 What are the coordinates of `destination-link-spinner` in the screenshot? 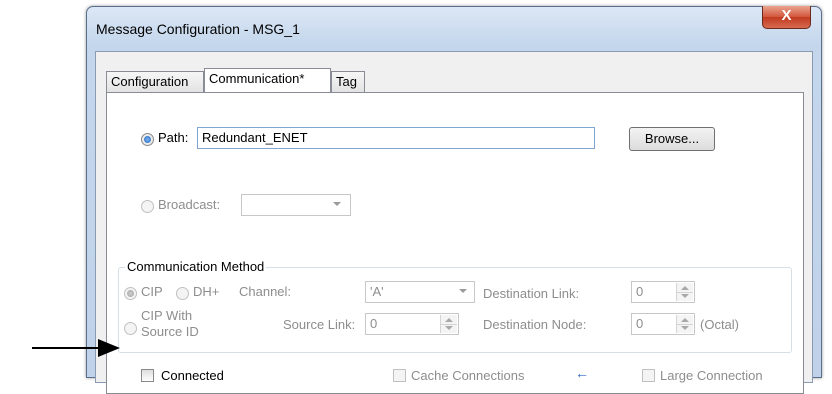 It's located at (684, 292).